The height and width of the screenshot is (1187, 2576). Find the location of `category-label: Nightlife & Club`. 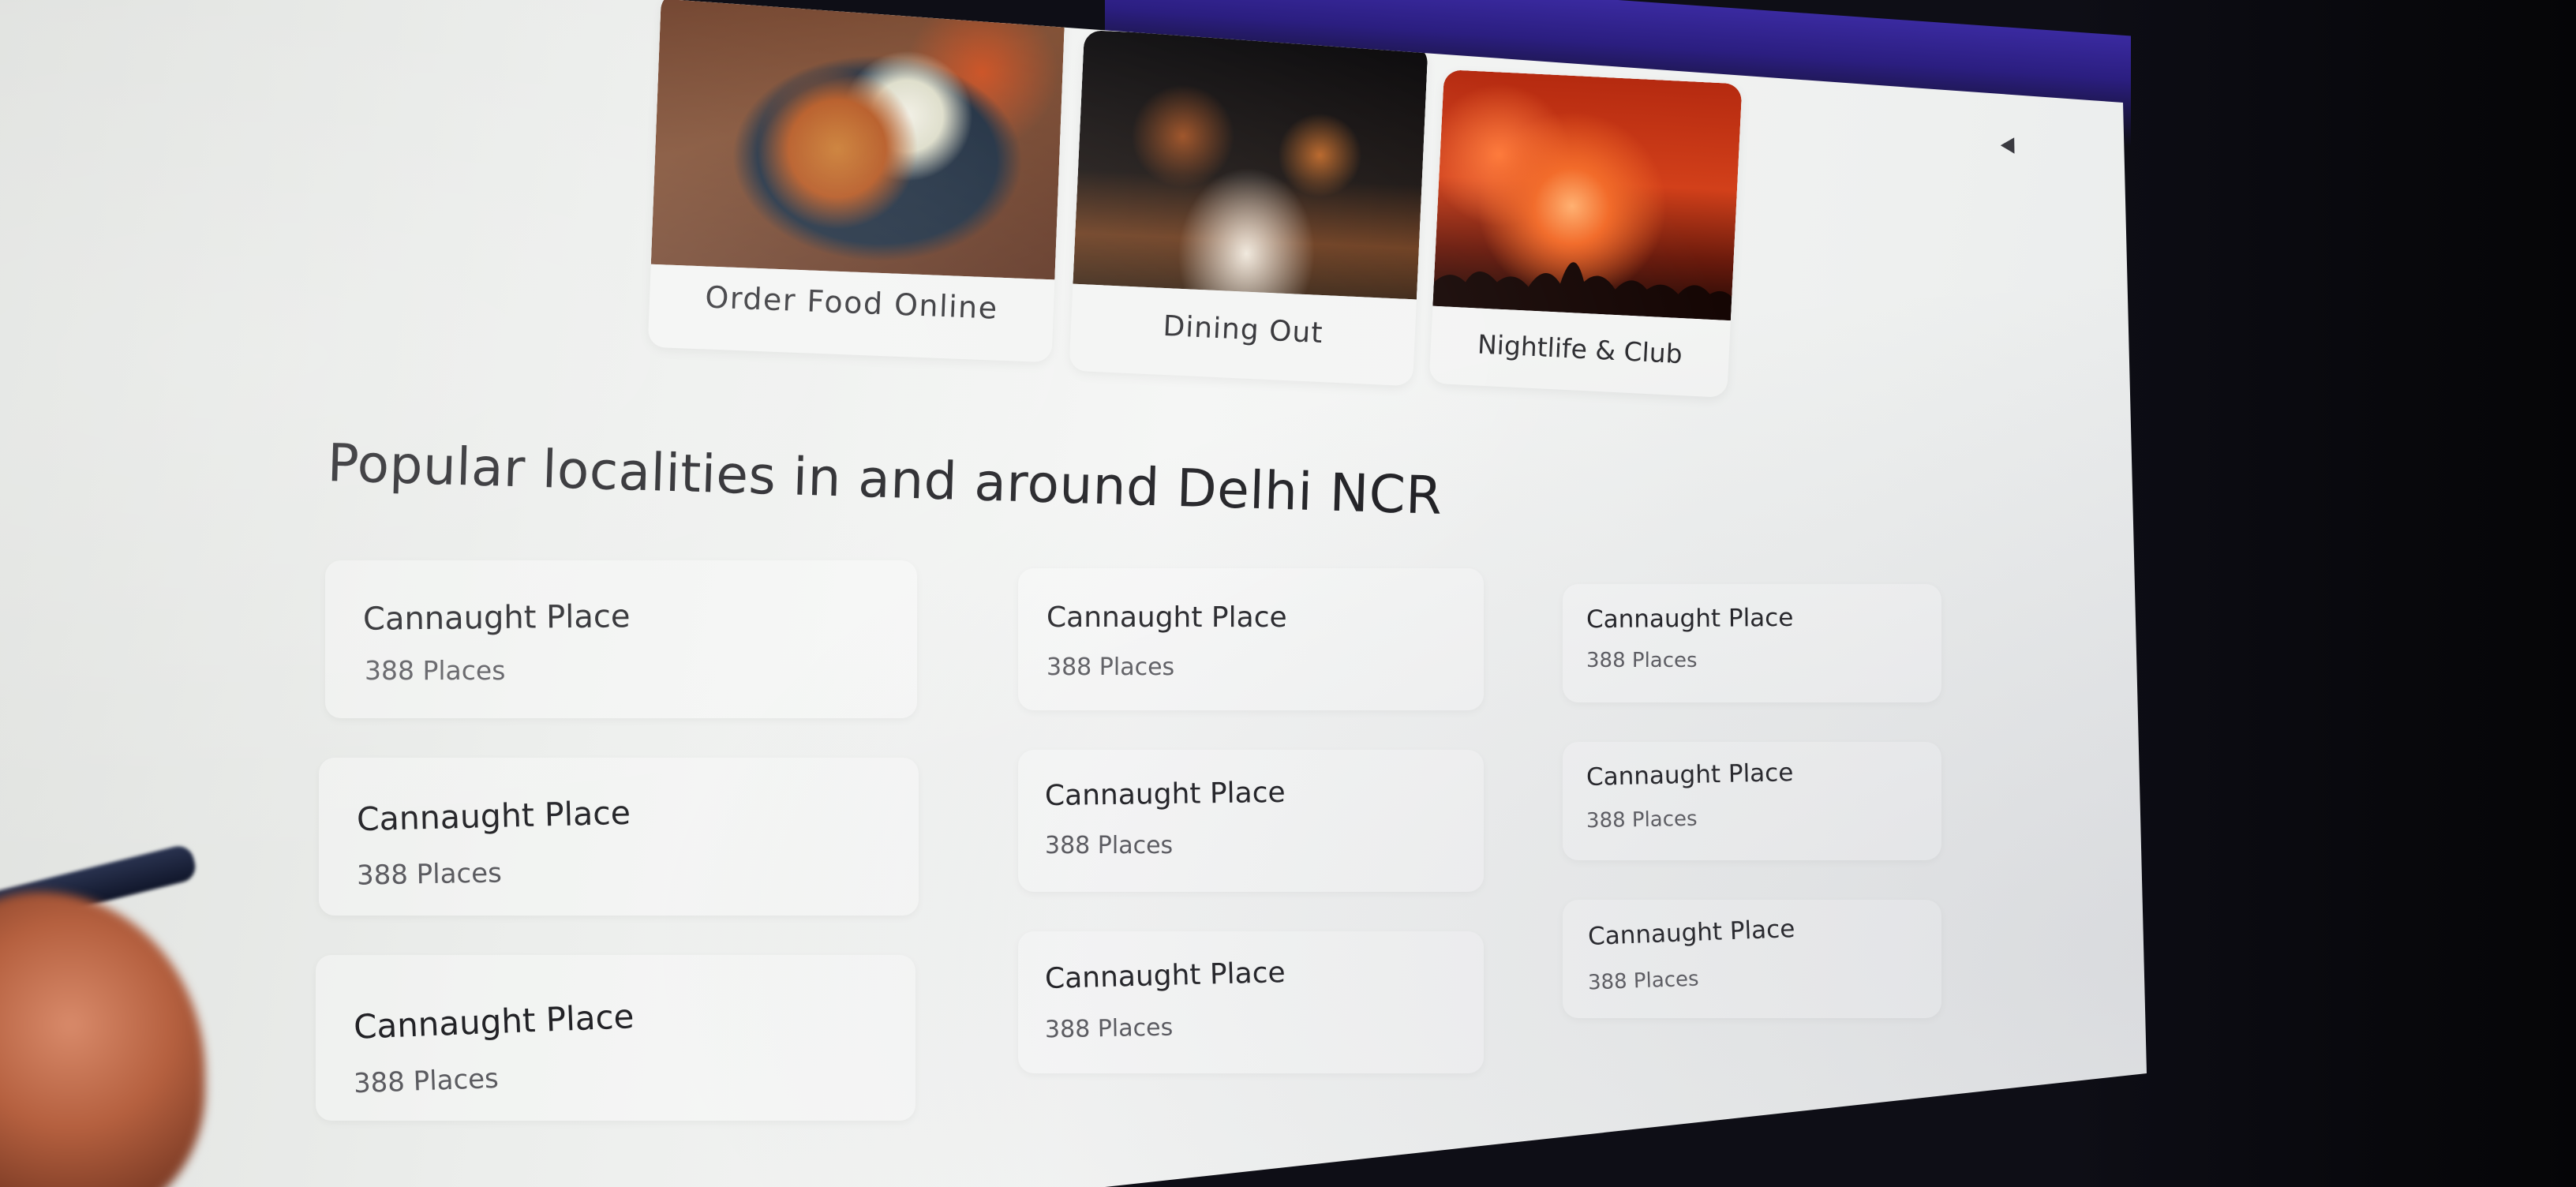

category-label: Nightlife & Club is located at coordinates (1580, 349).